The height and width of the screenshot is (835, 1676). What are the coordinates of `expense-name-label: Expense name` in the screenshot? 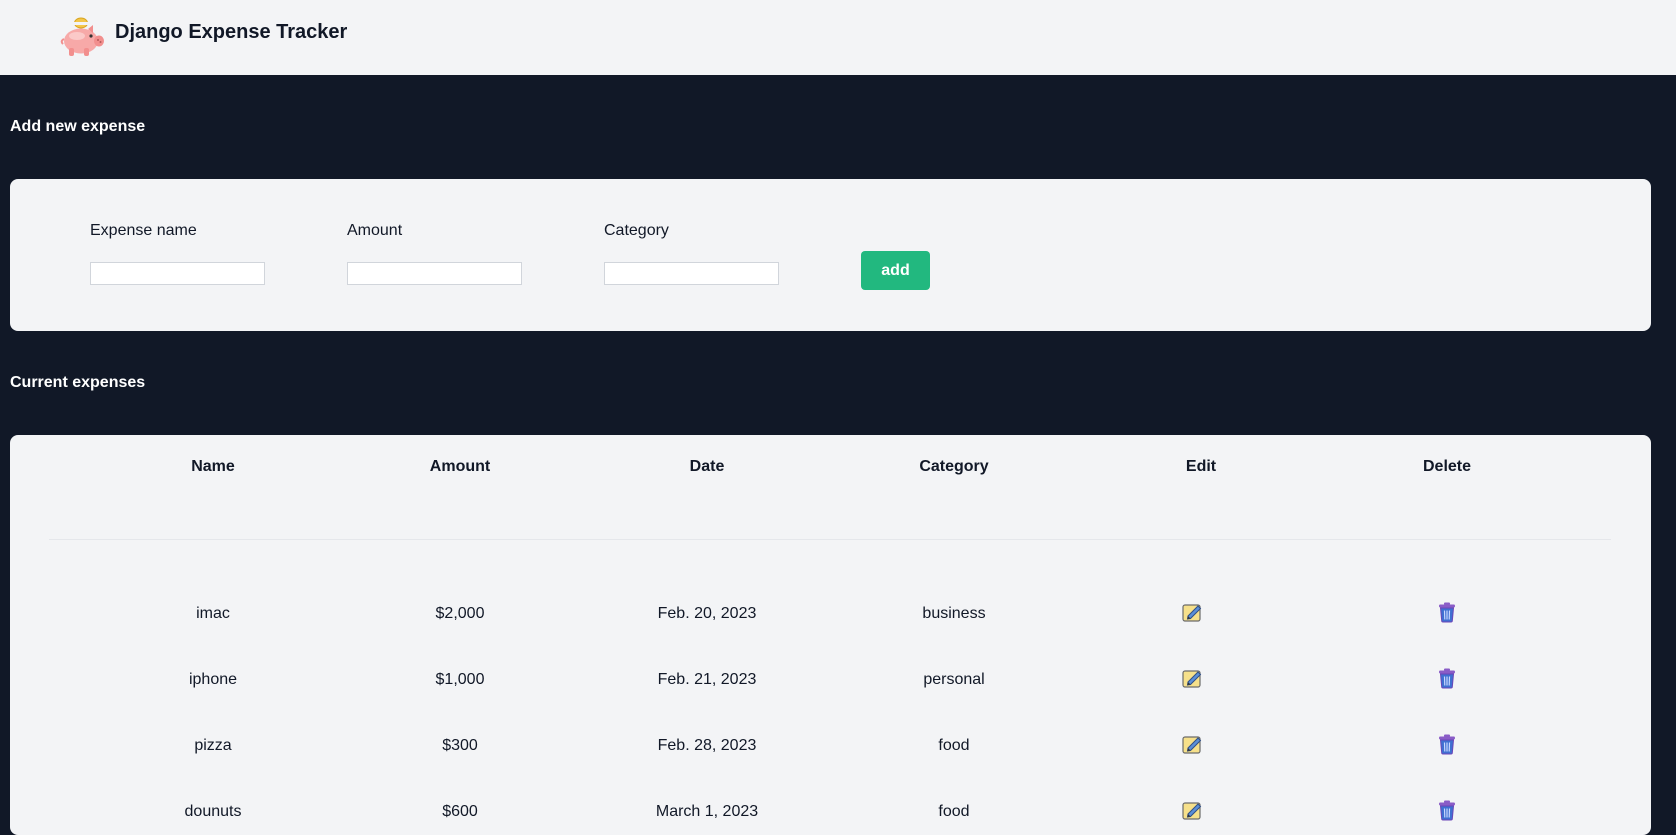 It's located at (143, 230).